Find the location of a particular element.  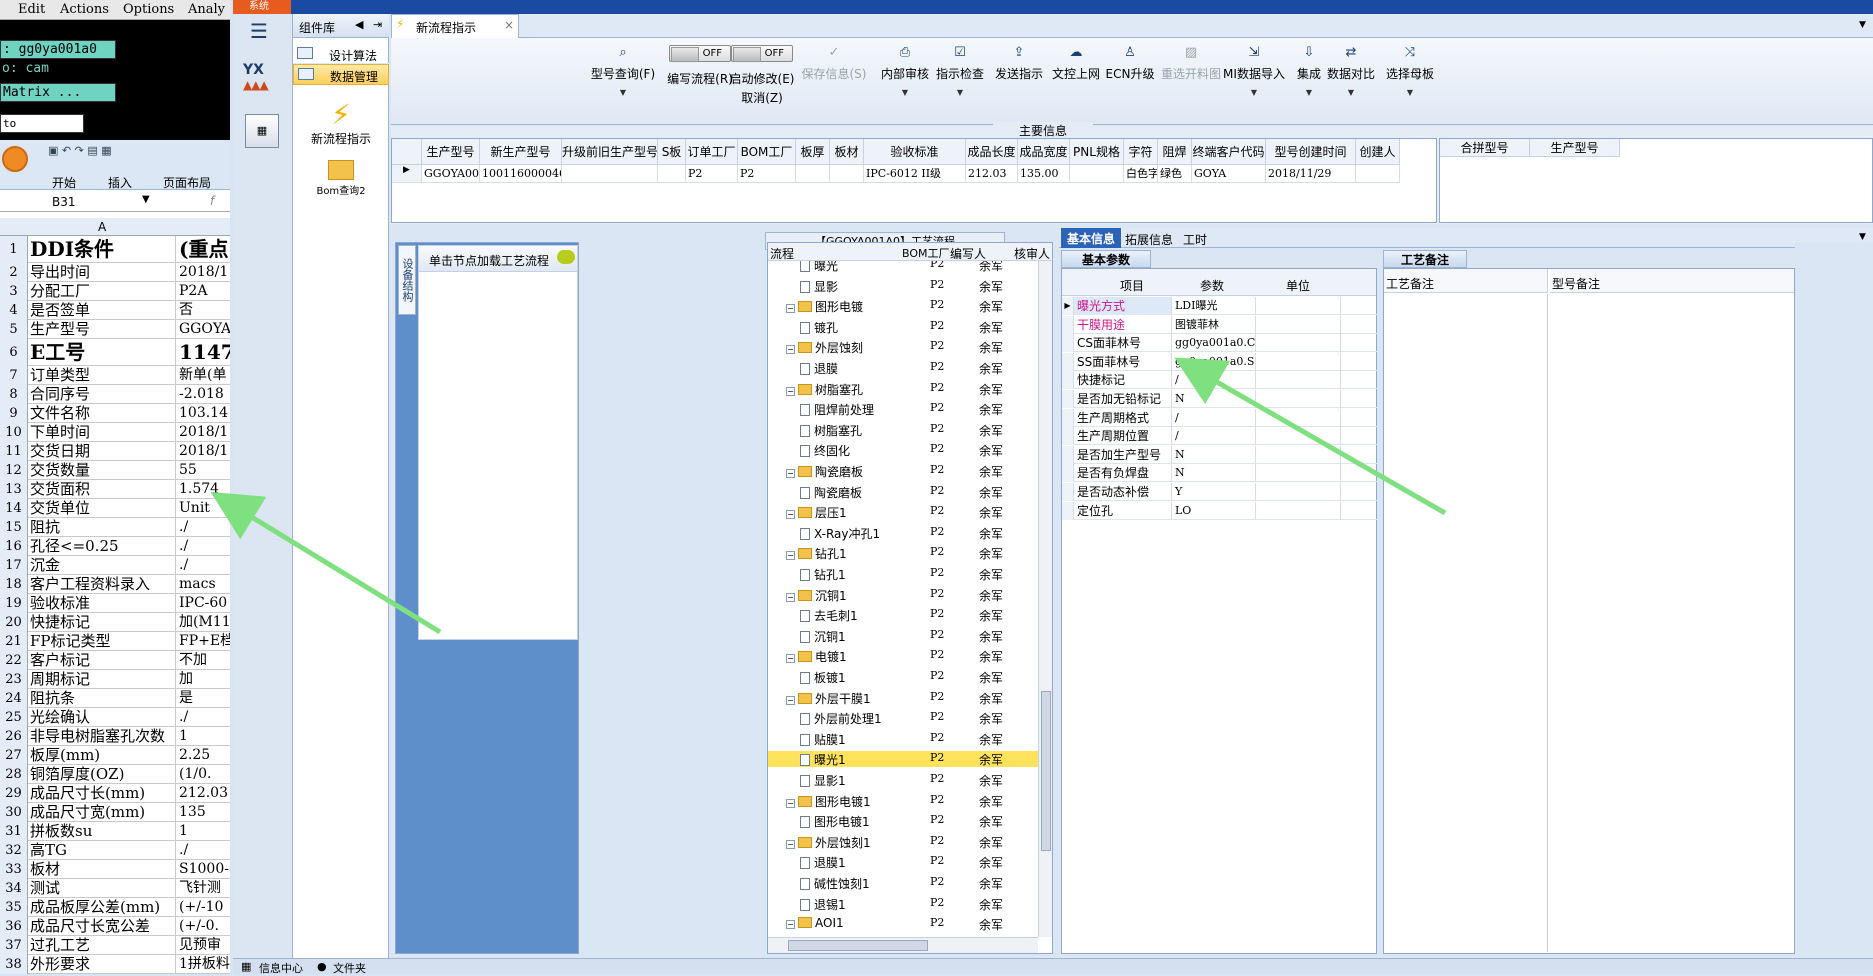

arrow-to-sheet is located at coordinates (326, 563).